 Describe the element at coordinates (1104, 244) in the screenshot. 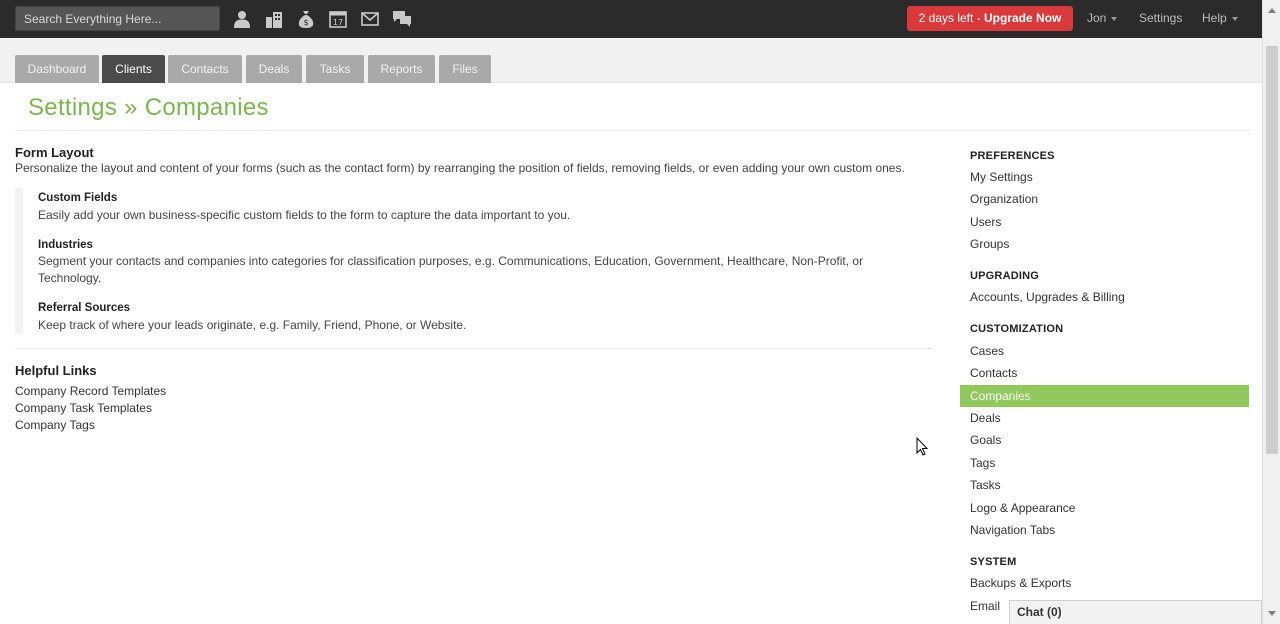

I see `sidebar-item-groups: Groups` at that location.